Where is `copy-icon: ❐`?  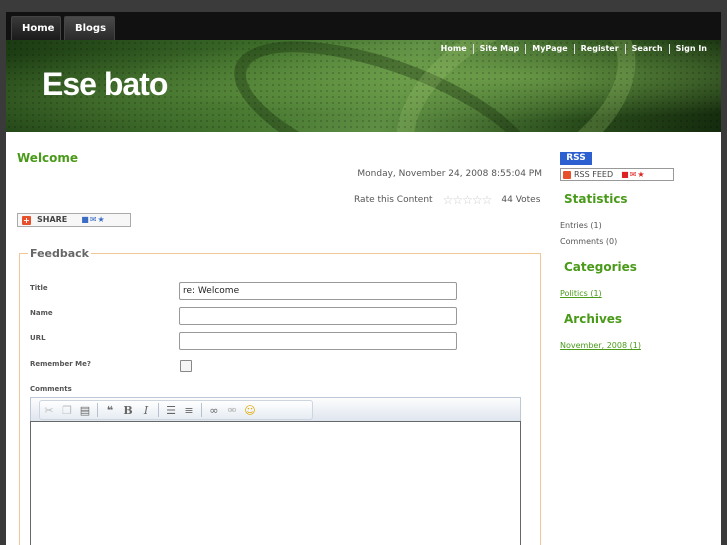
copy-icon: ❐ is located at coordinates (67, 410).